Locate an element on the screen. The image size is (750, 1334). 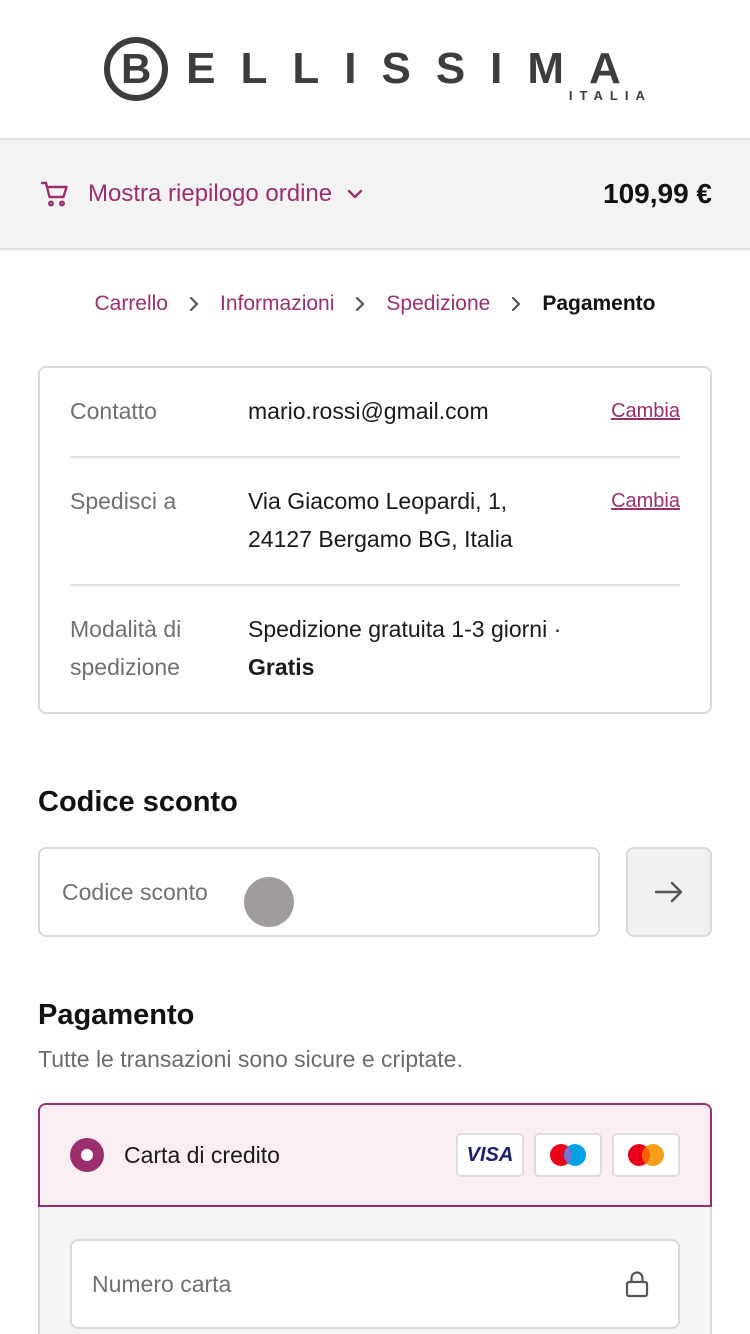
card-form: Numero carta is located at coordinates (375, 1270).